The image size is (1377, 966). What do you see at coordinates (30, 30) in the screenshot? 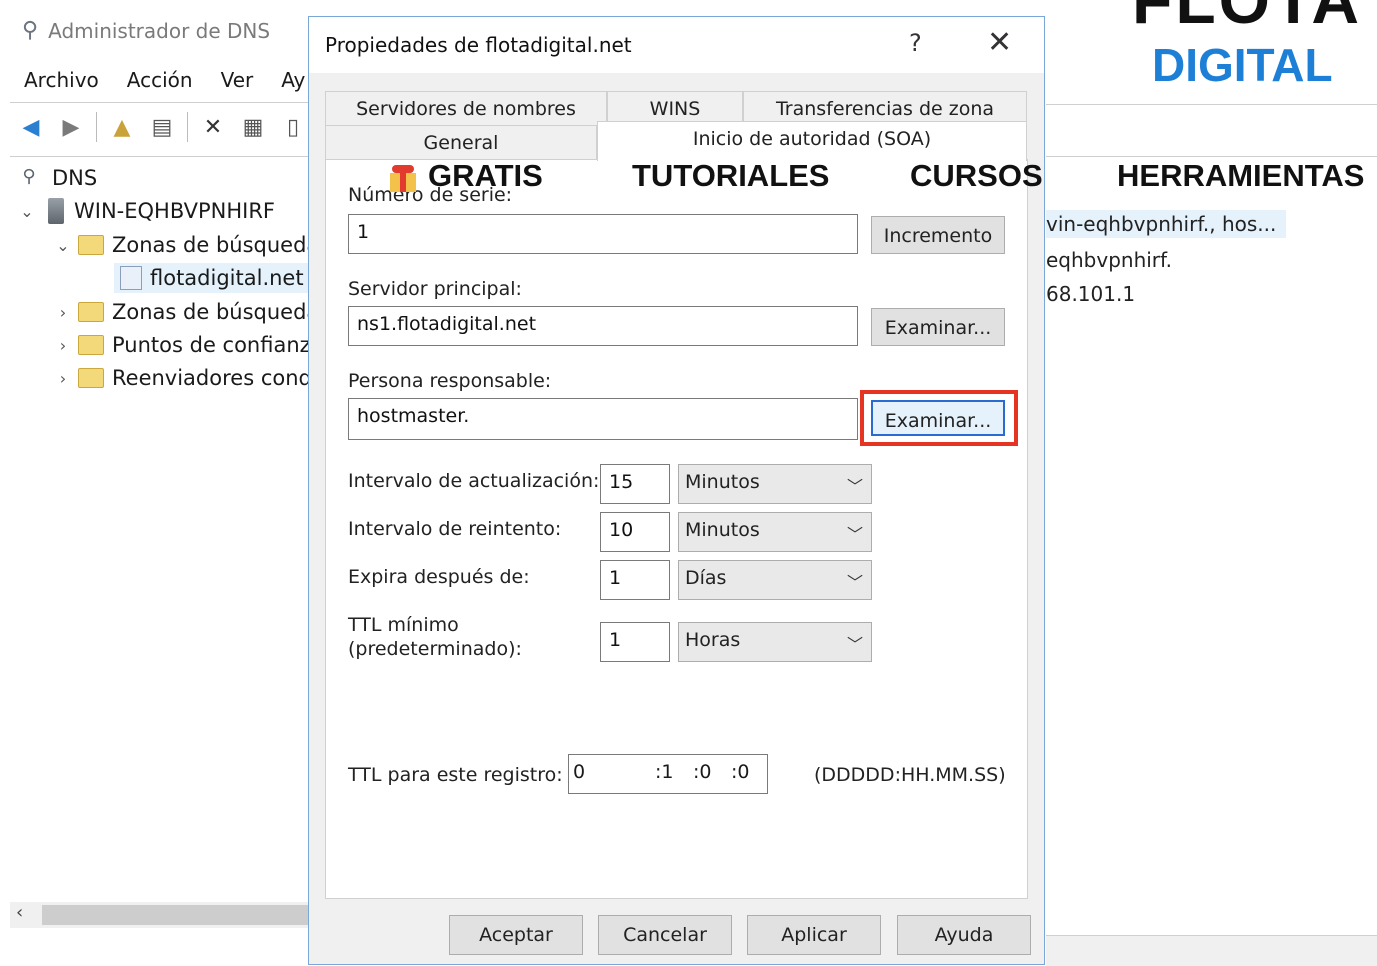
I see `dns-manager-icon: ⚲` at bounding box center [30, 30].